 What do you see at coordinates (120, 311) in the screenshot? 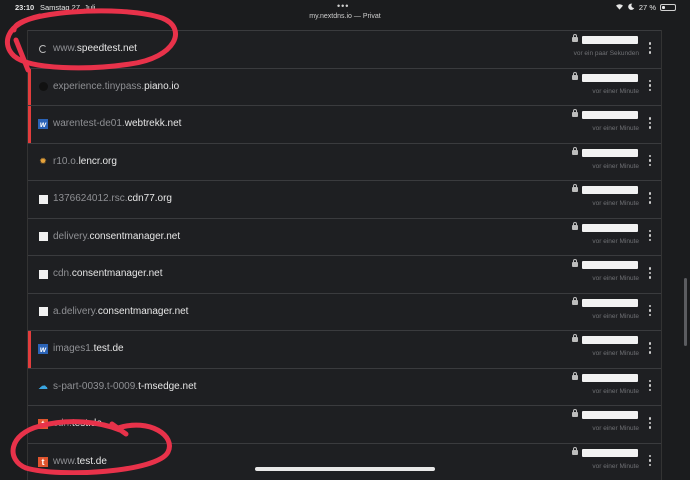
I see `domain-name: a.delivery.consentmanager.net` at bounding box center [120, 311].